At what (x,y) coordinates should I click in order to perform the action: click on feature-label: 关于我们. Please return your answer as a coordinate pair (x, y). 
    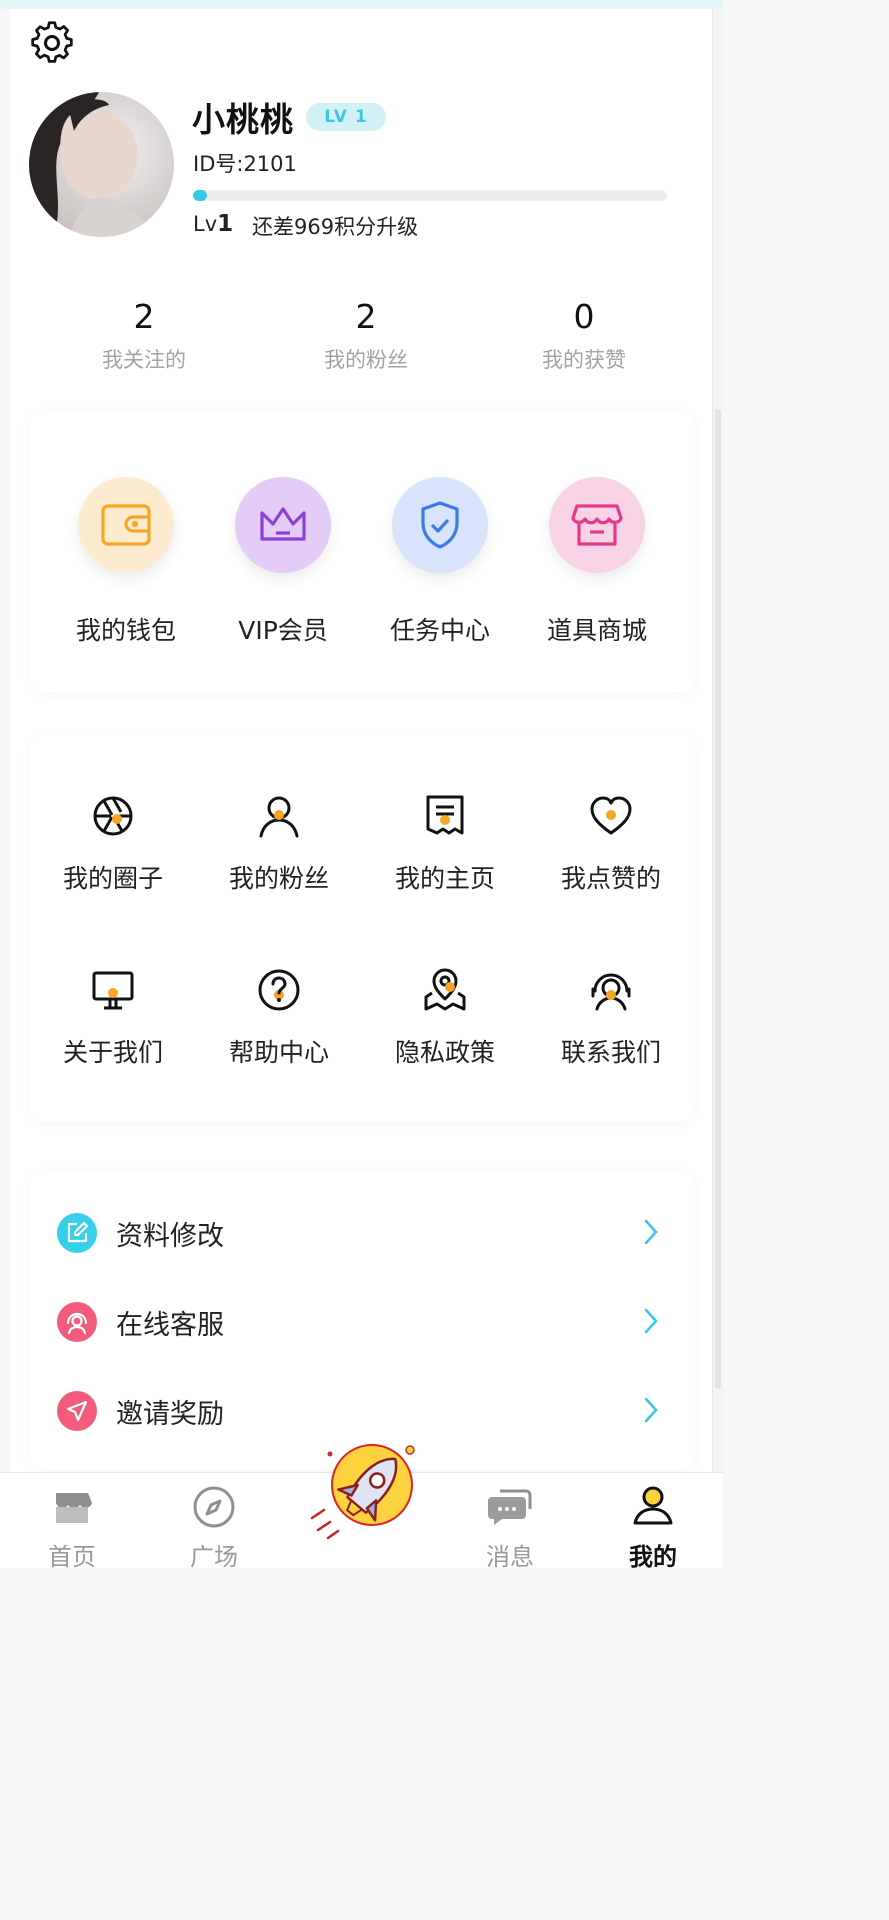
    Looking at the image, I should click on (112, 1052).